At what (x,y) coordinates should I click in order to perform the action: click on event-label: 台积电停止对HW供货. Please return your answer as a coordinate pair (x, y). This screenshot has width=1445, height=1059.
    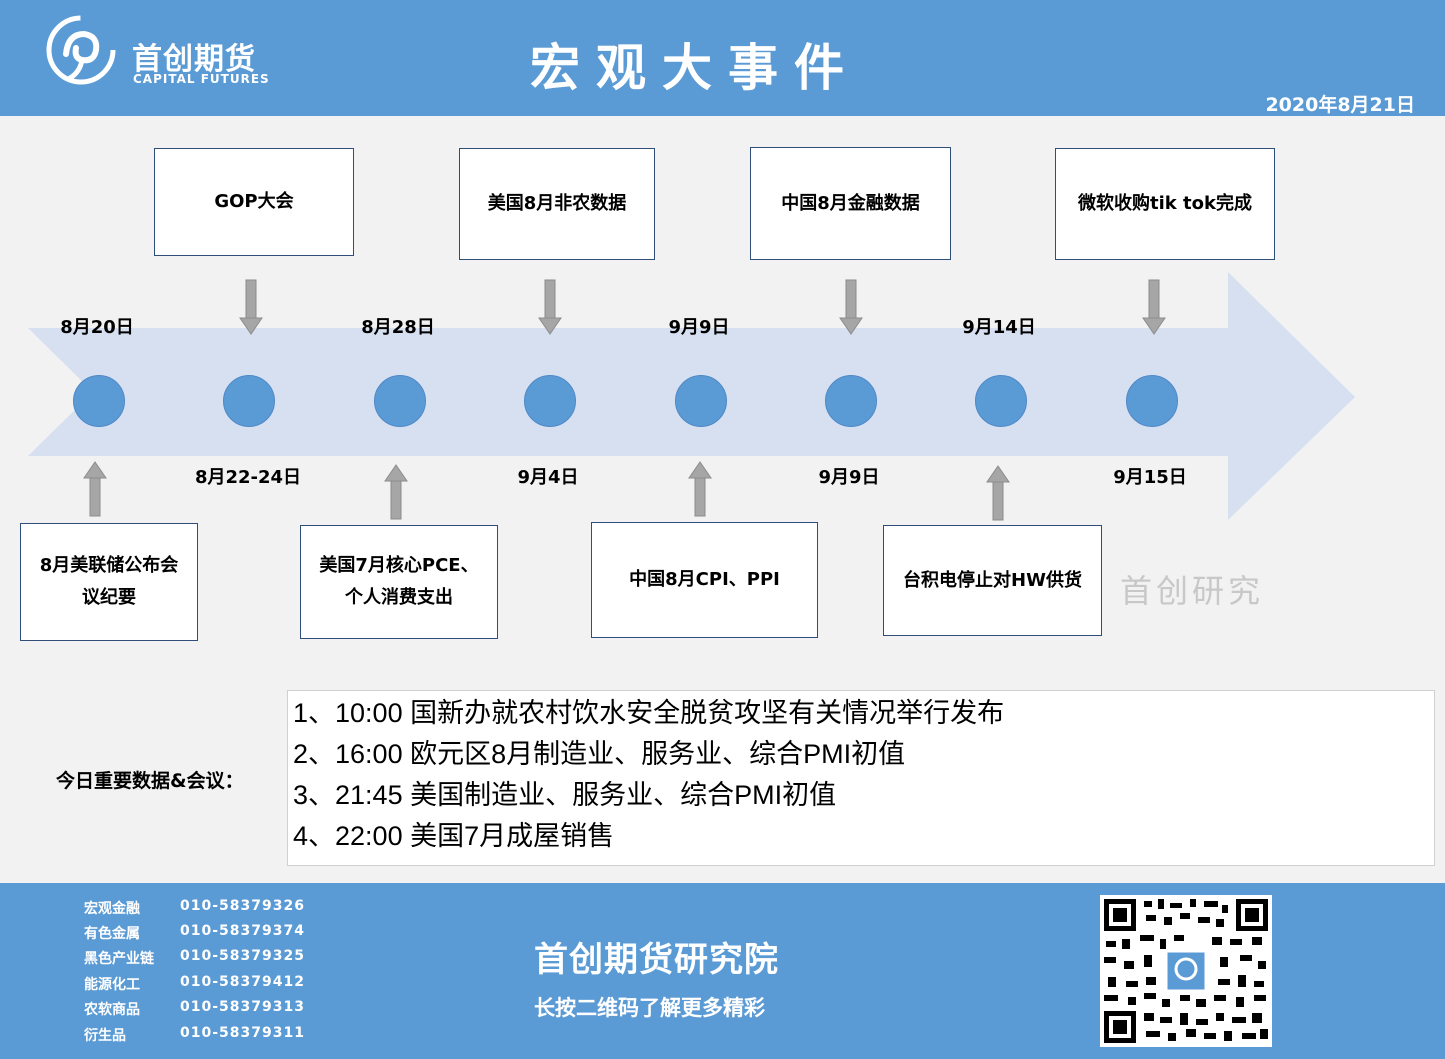
    Looking at the image, I should click on (992, 580).